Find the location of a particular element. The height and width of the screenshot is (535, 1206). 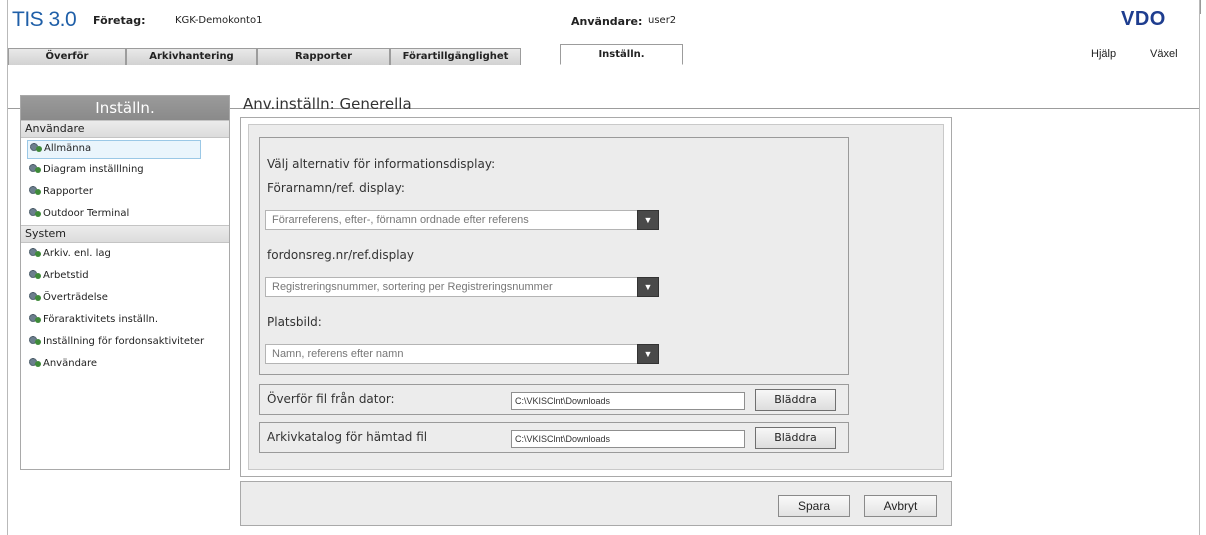

tab-rapporter: Rapporter is located at coordinates (323, 56).